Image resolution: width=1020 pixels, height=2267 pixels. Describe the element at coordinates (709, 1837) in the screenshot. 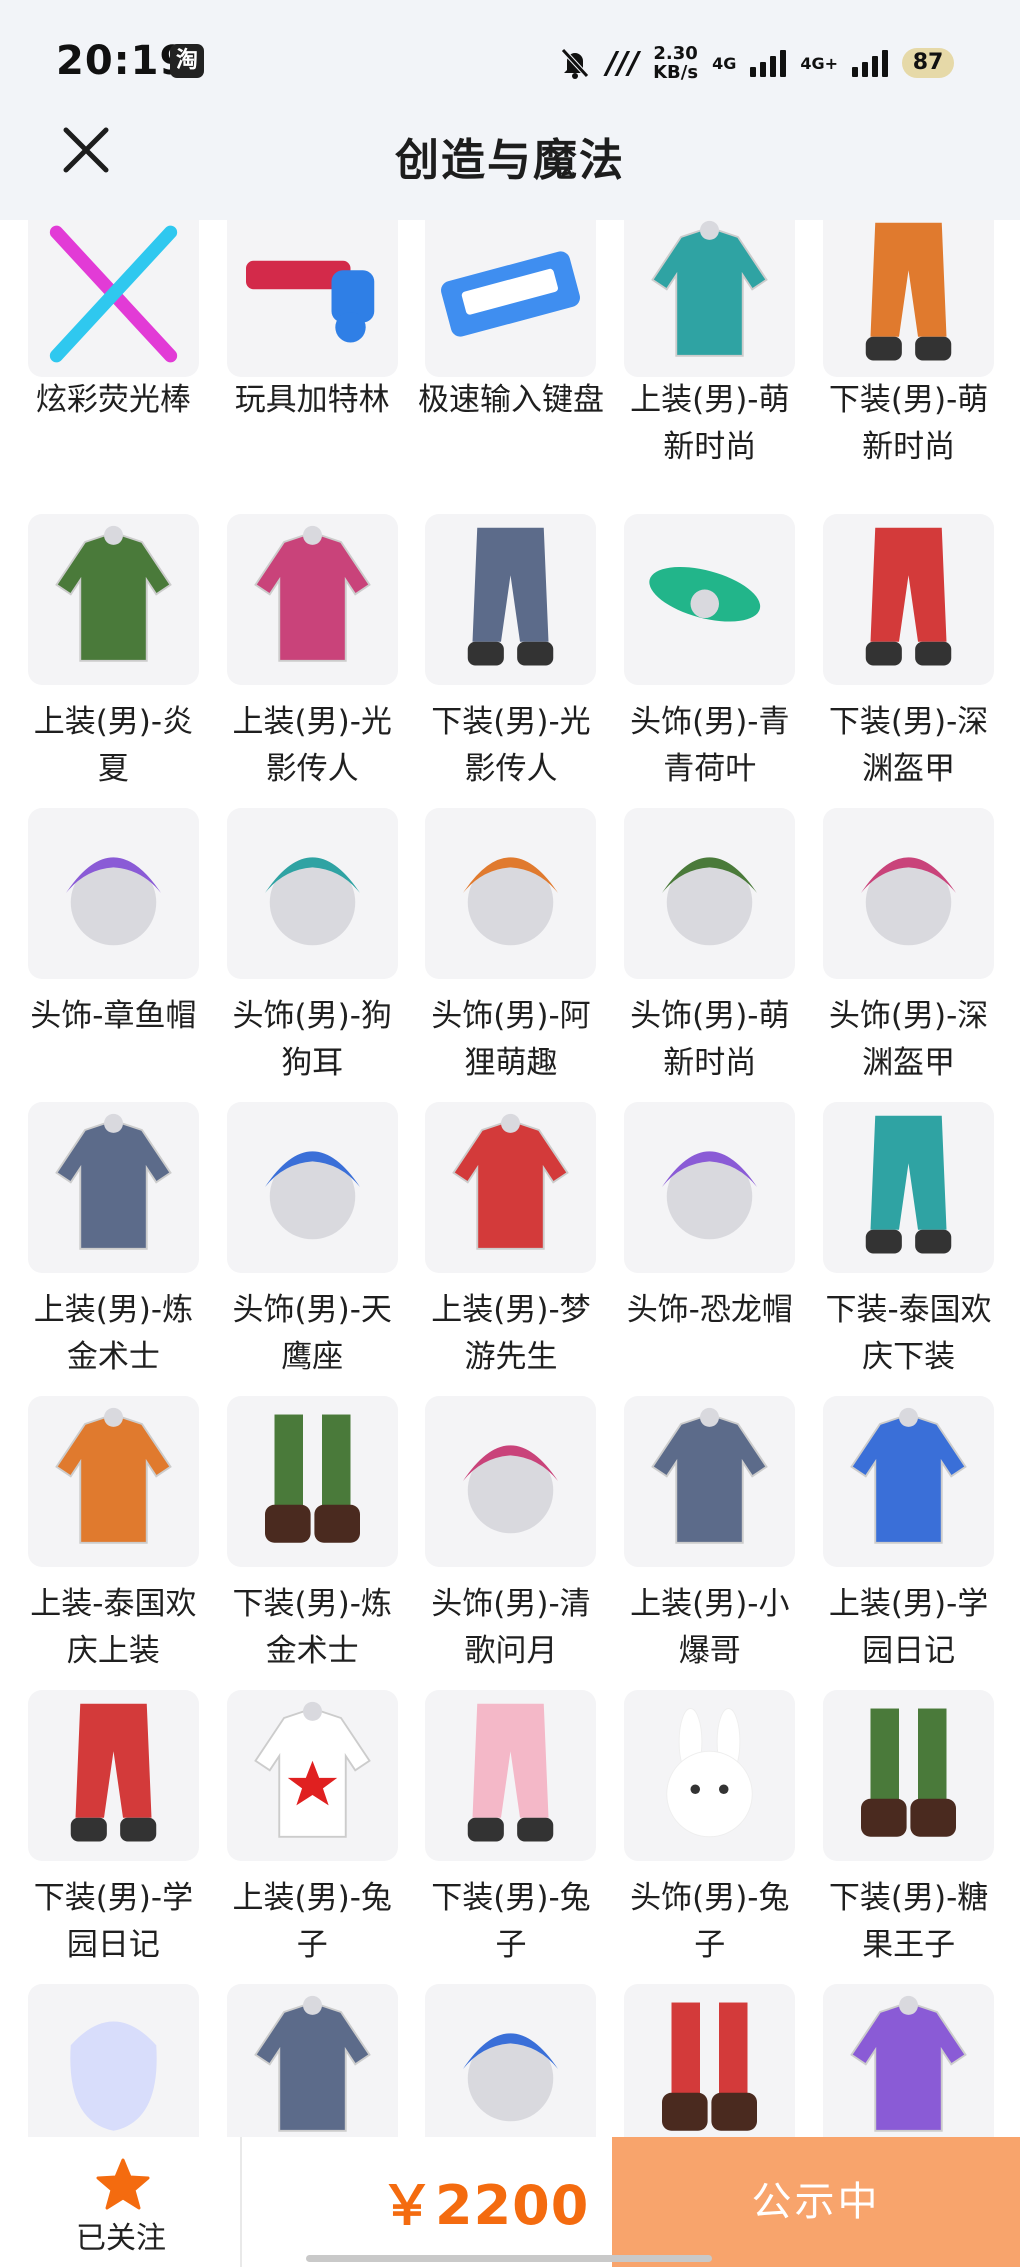

I see `item-card: 头饰(男)-兔子` at that location.